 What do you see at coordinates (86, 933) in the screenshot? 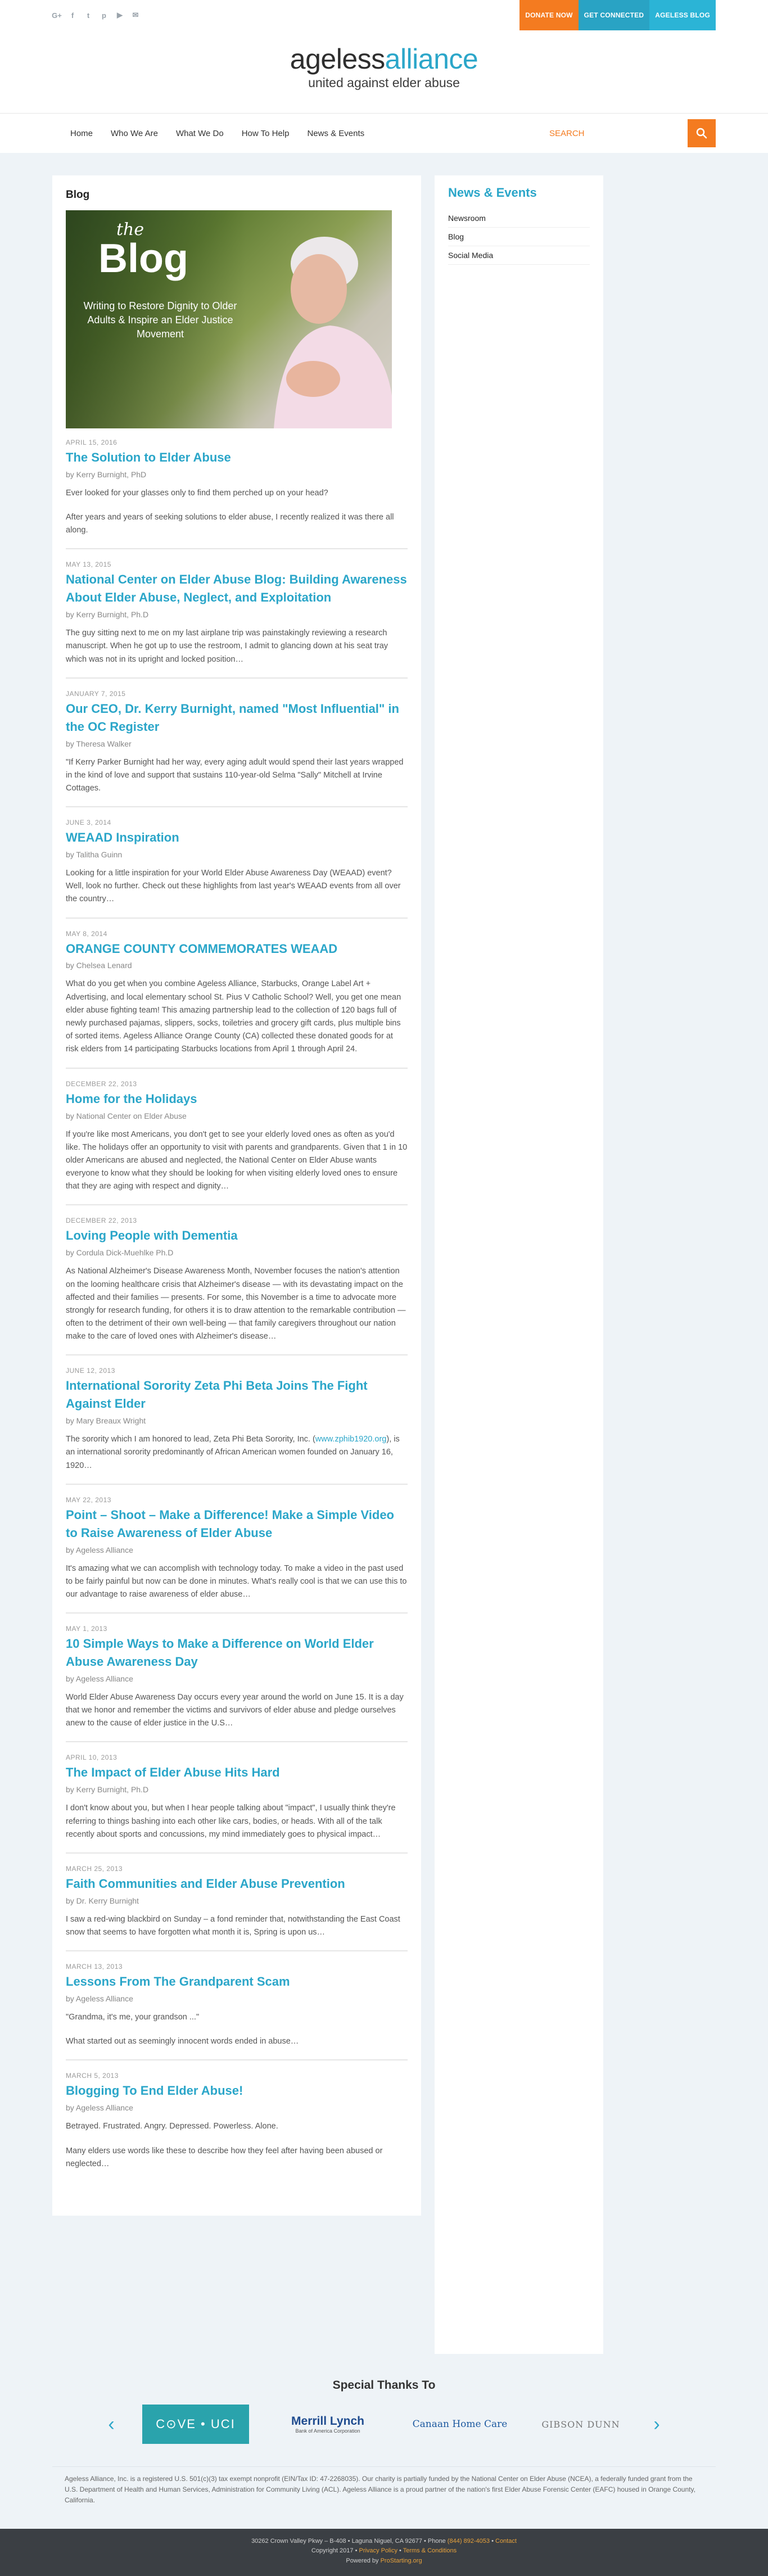
I see `post-date: MAY 8, 2014` at bounding box center [86, 933].